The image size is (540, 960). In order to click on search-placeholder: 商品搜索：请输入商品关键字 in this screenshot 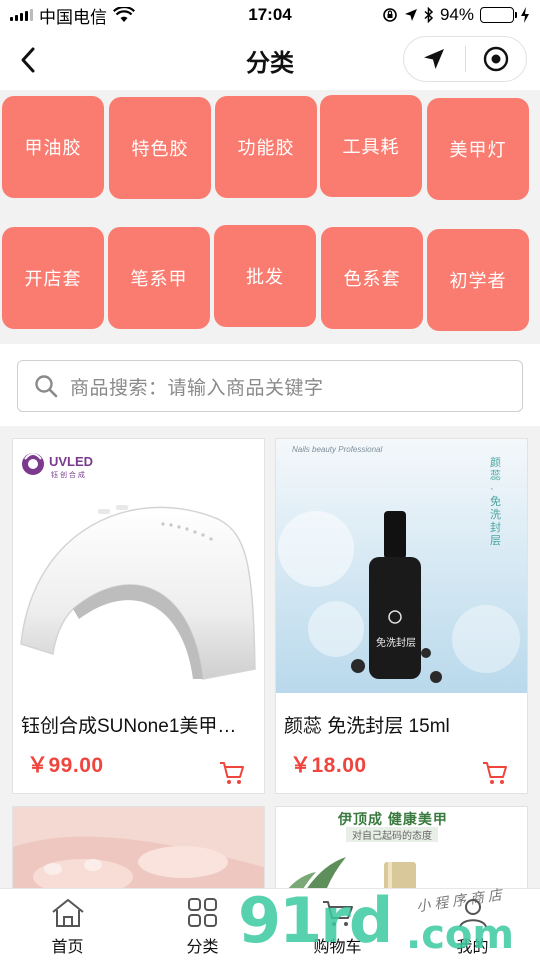, I will do `click(197, 388)`.